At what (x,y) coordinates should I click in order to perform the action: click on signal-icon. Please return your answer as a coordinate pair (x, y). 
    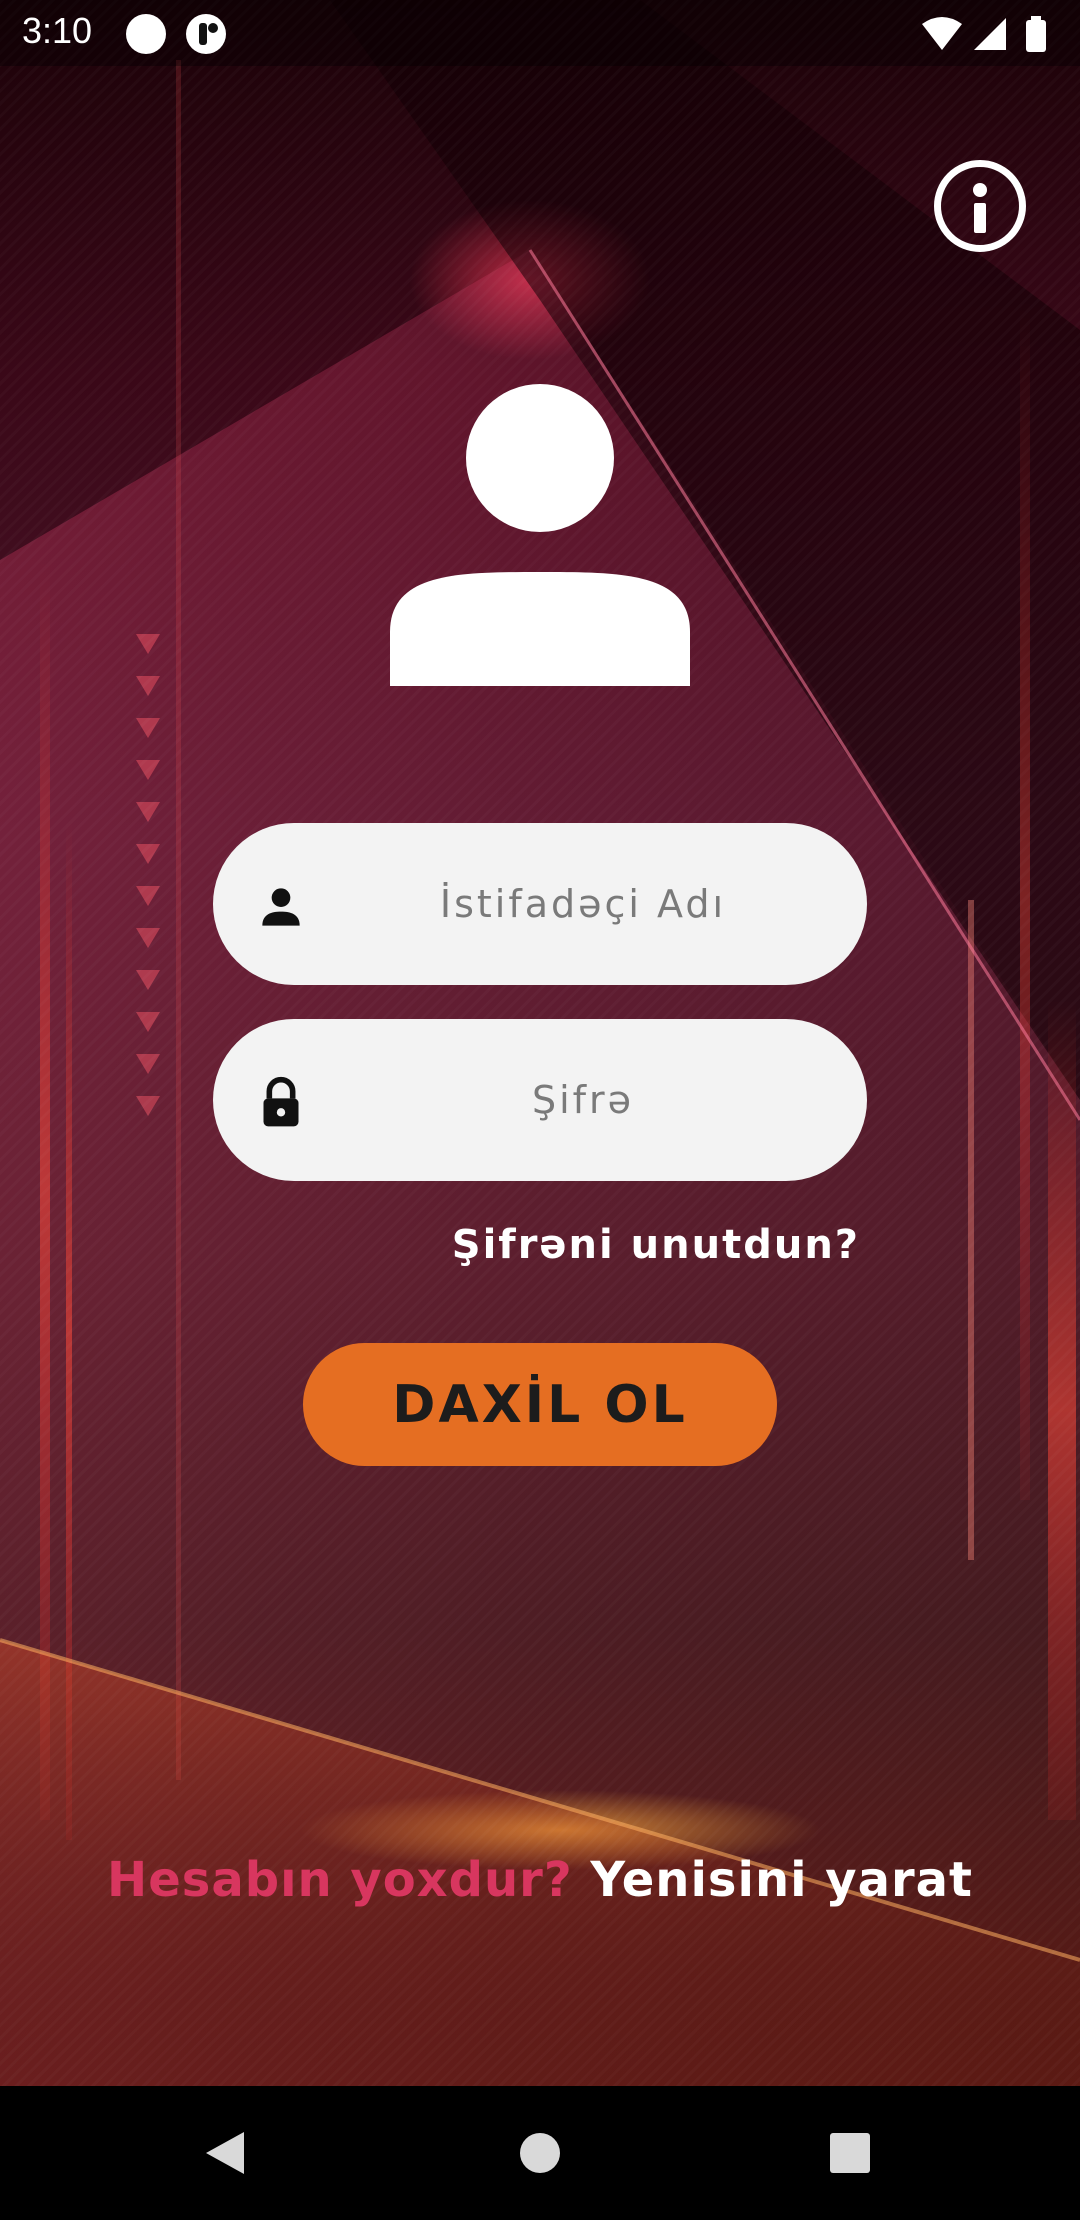
    Looking at the image, I should click on (990, 34).